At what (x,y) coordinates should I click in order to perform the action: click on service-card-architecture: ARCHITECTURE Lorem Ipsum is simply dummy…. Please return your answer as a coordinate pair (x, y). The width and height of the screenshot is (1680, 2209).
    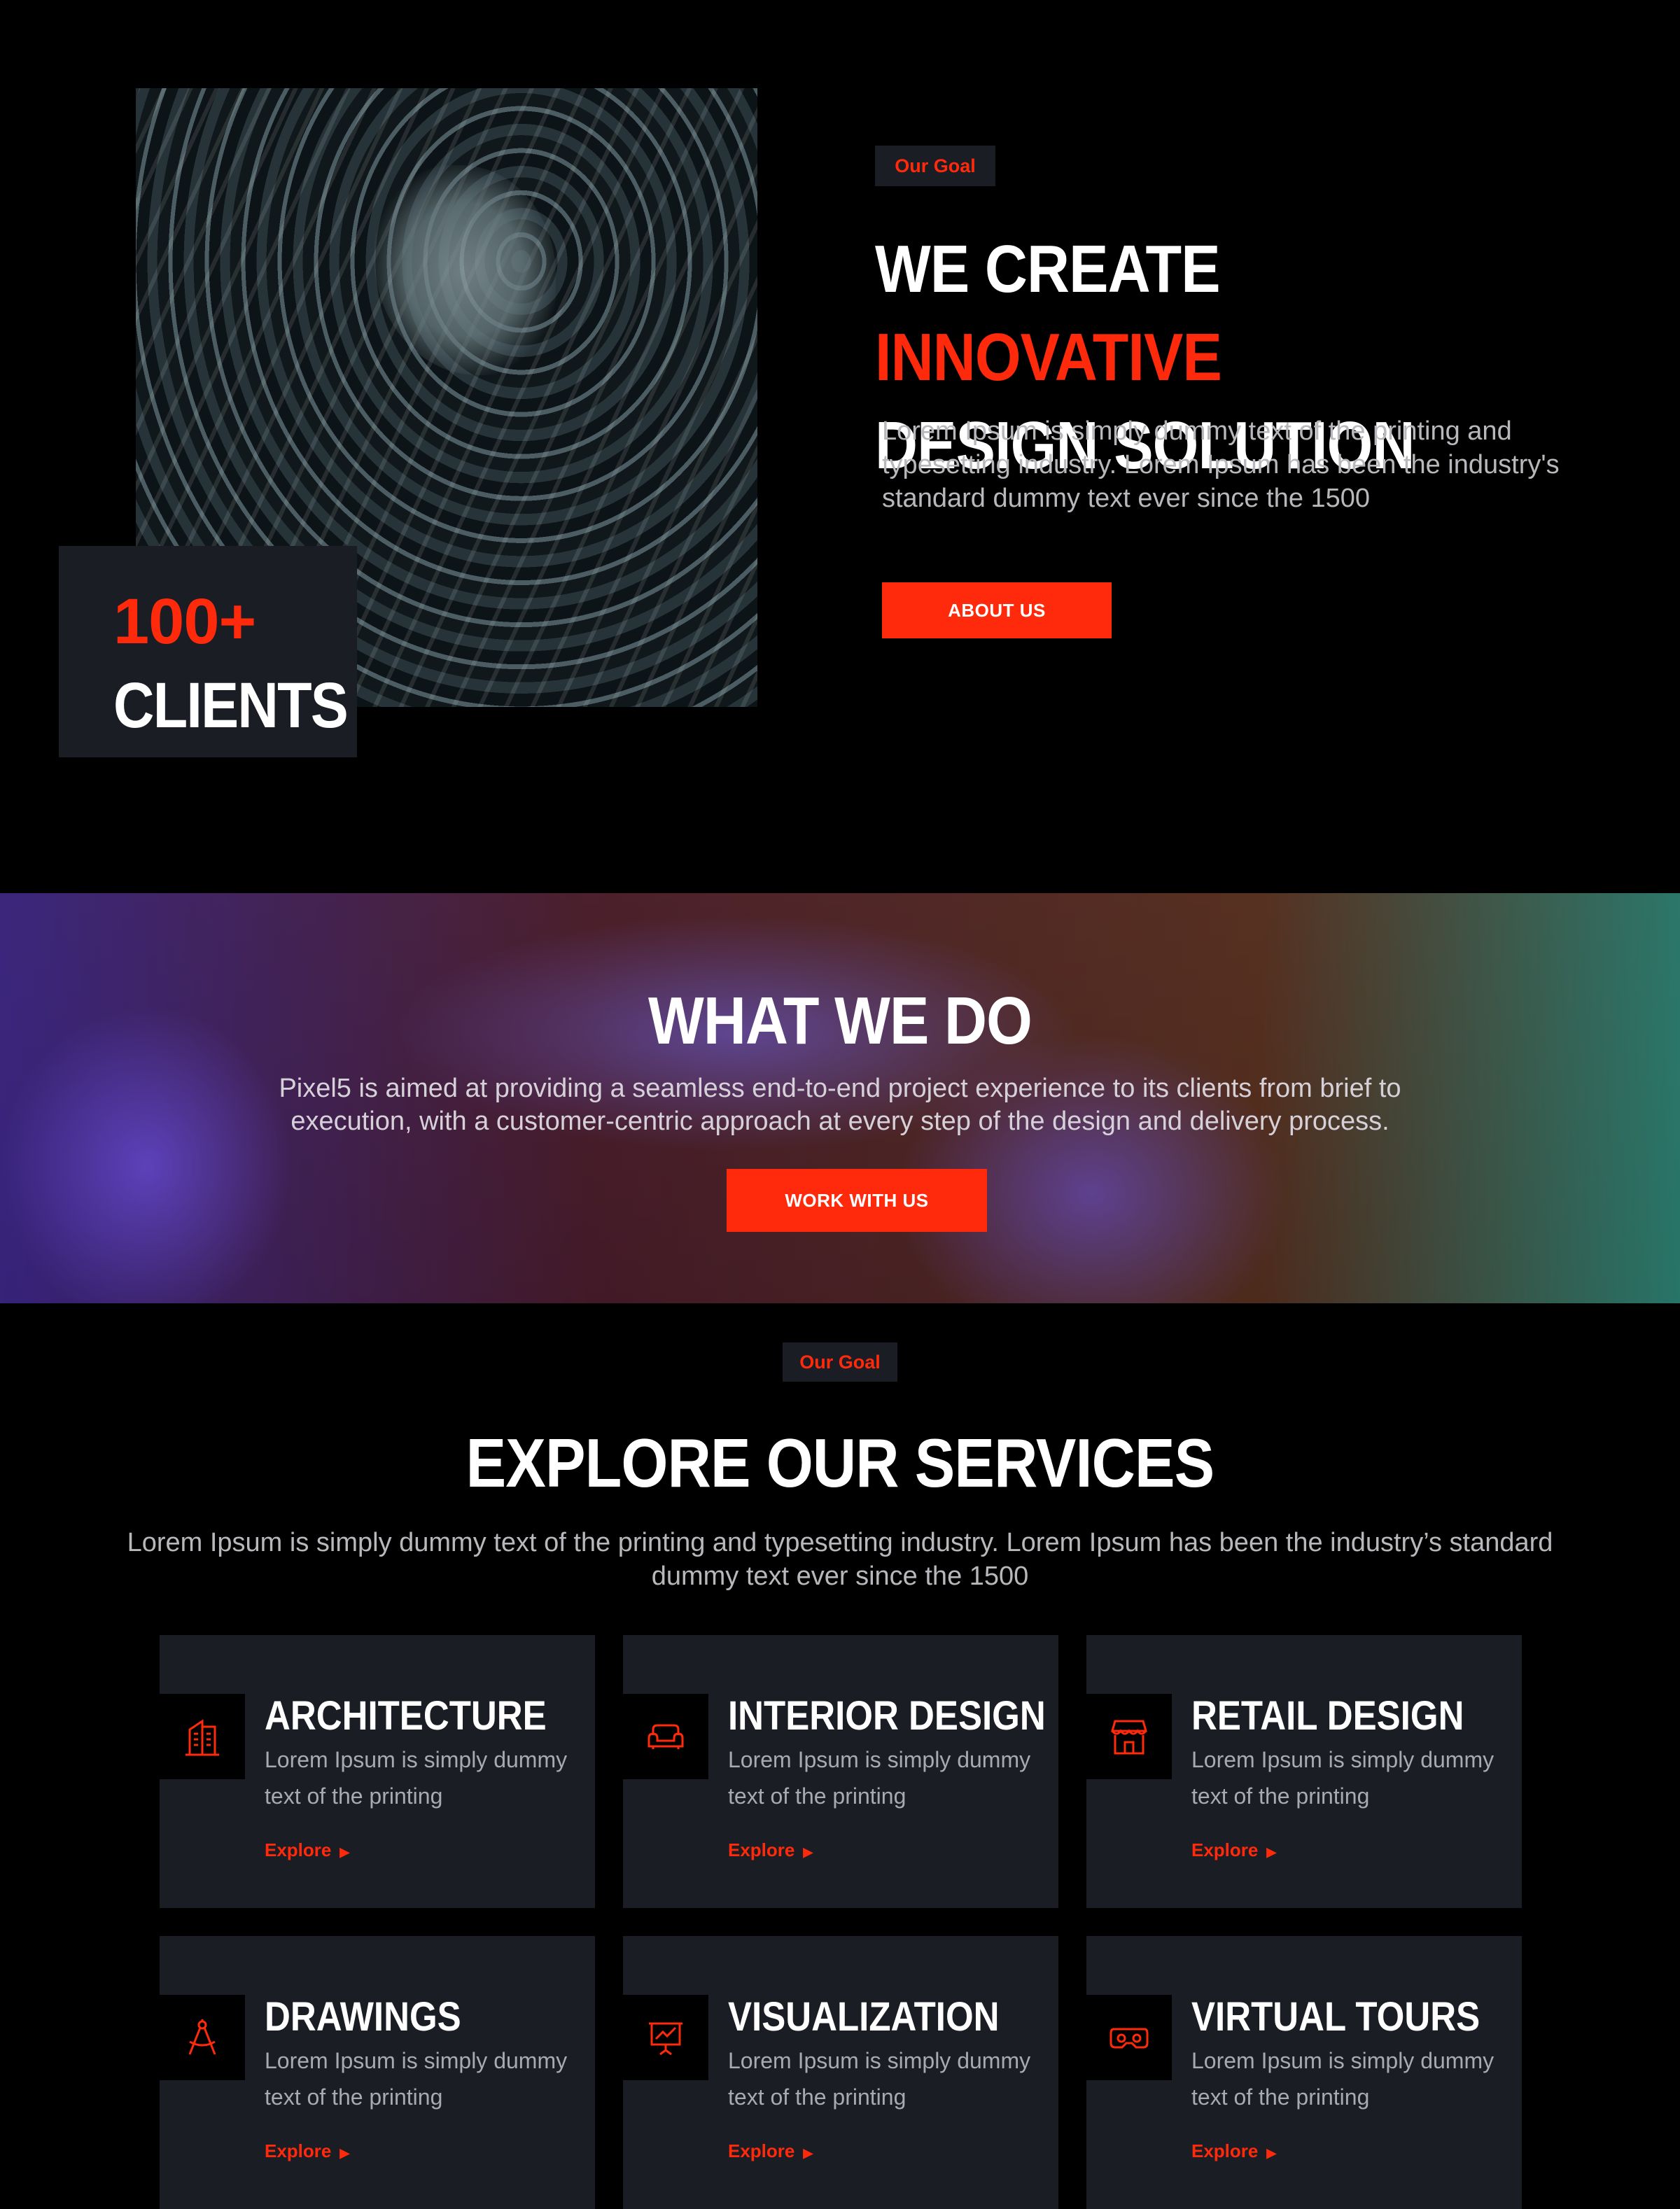
    Looking at the image, I should click on (377, 1772).